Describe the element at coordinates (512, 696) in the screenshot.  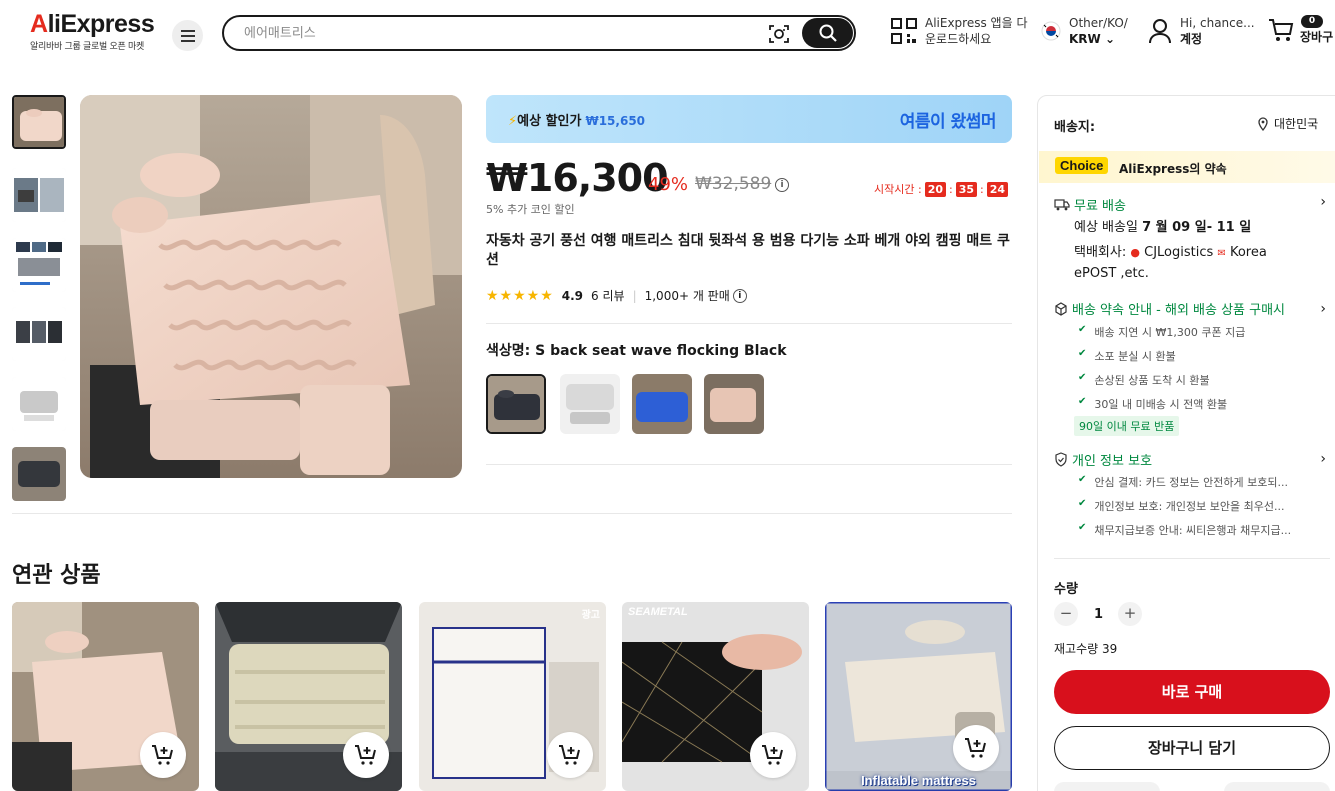
I see `related-product-card: 광고` at that location.